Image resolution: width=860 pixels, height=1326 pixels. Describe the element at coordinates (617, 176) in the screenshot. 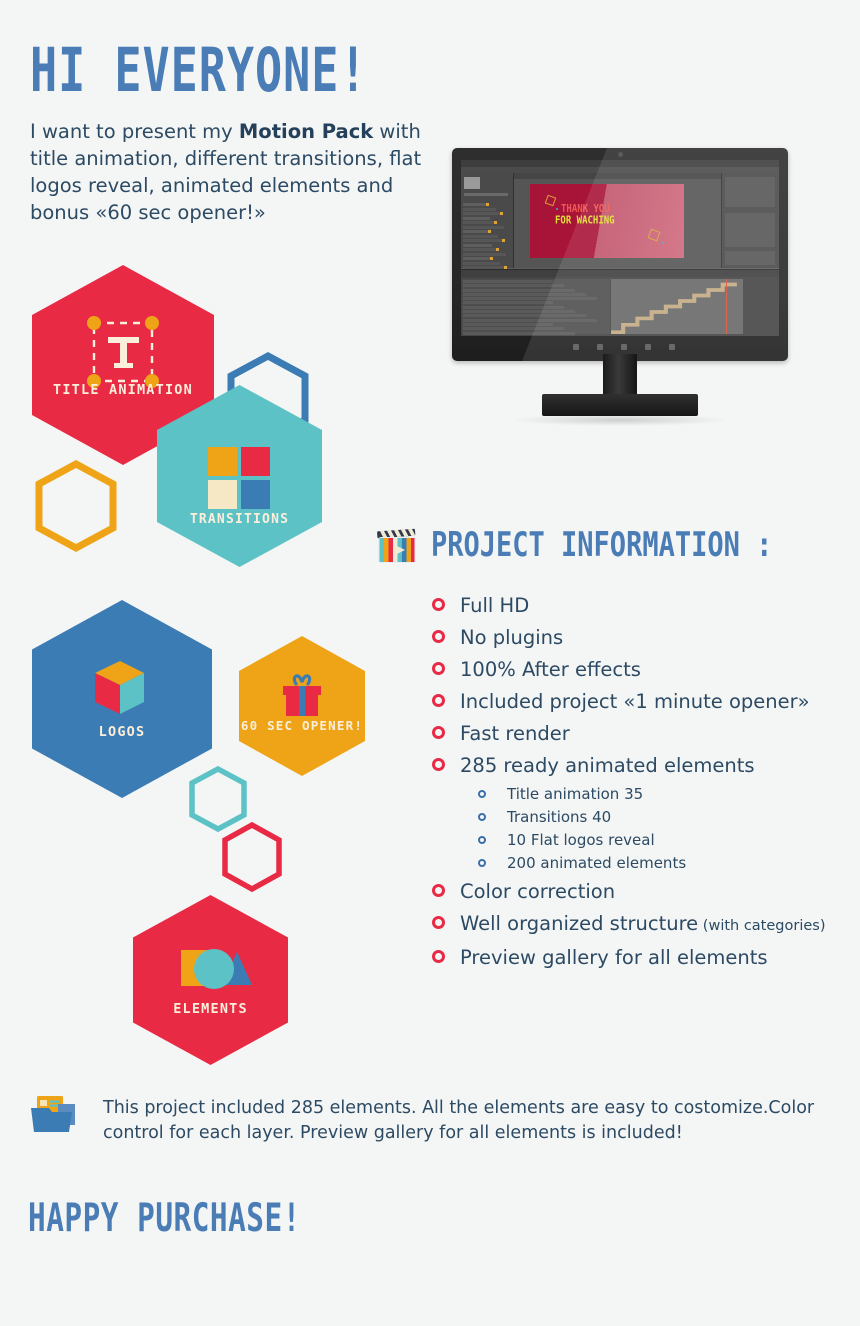

I see `ae-composition-tabs` at that location.